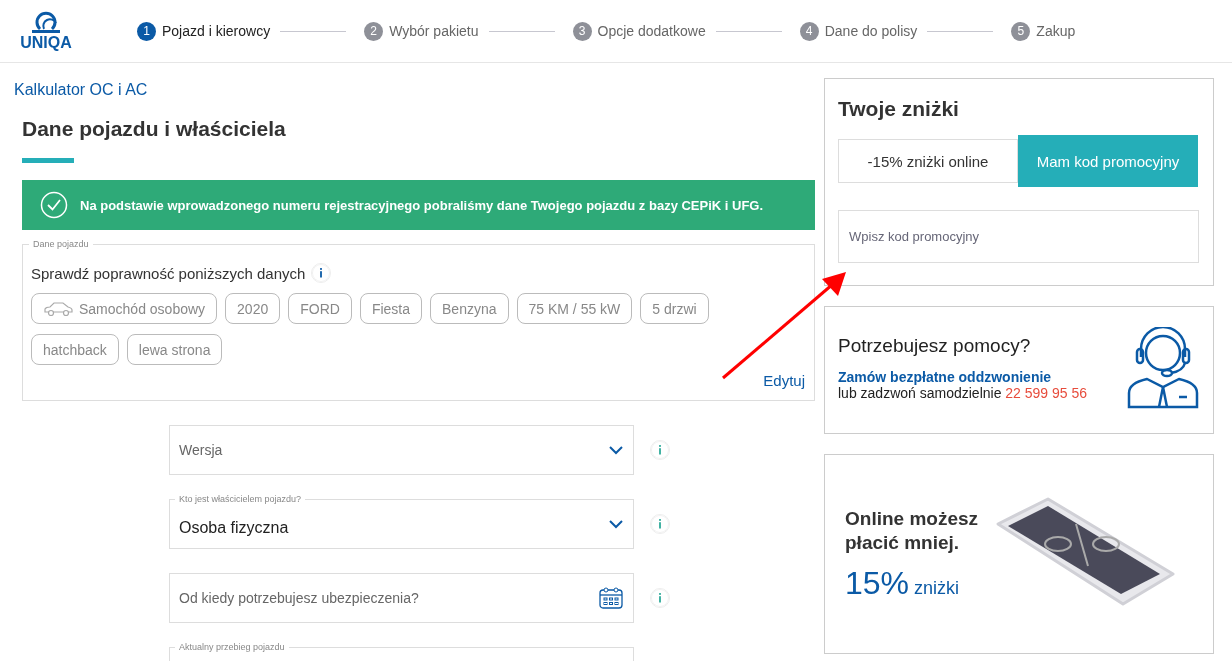 This screenshot has height=661, width=1232. I want to click on section-heading: Sprawdź poprawność poniższych danych, so click(168, 273).